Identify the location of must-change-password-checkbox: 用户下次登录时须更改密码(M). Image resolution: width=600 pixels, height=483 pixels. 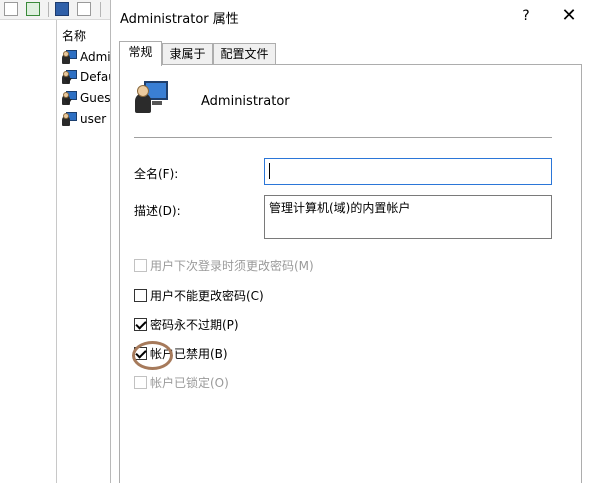
(224, 265).